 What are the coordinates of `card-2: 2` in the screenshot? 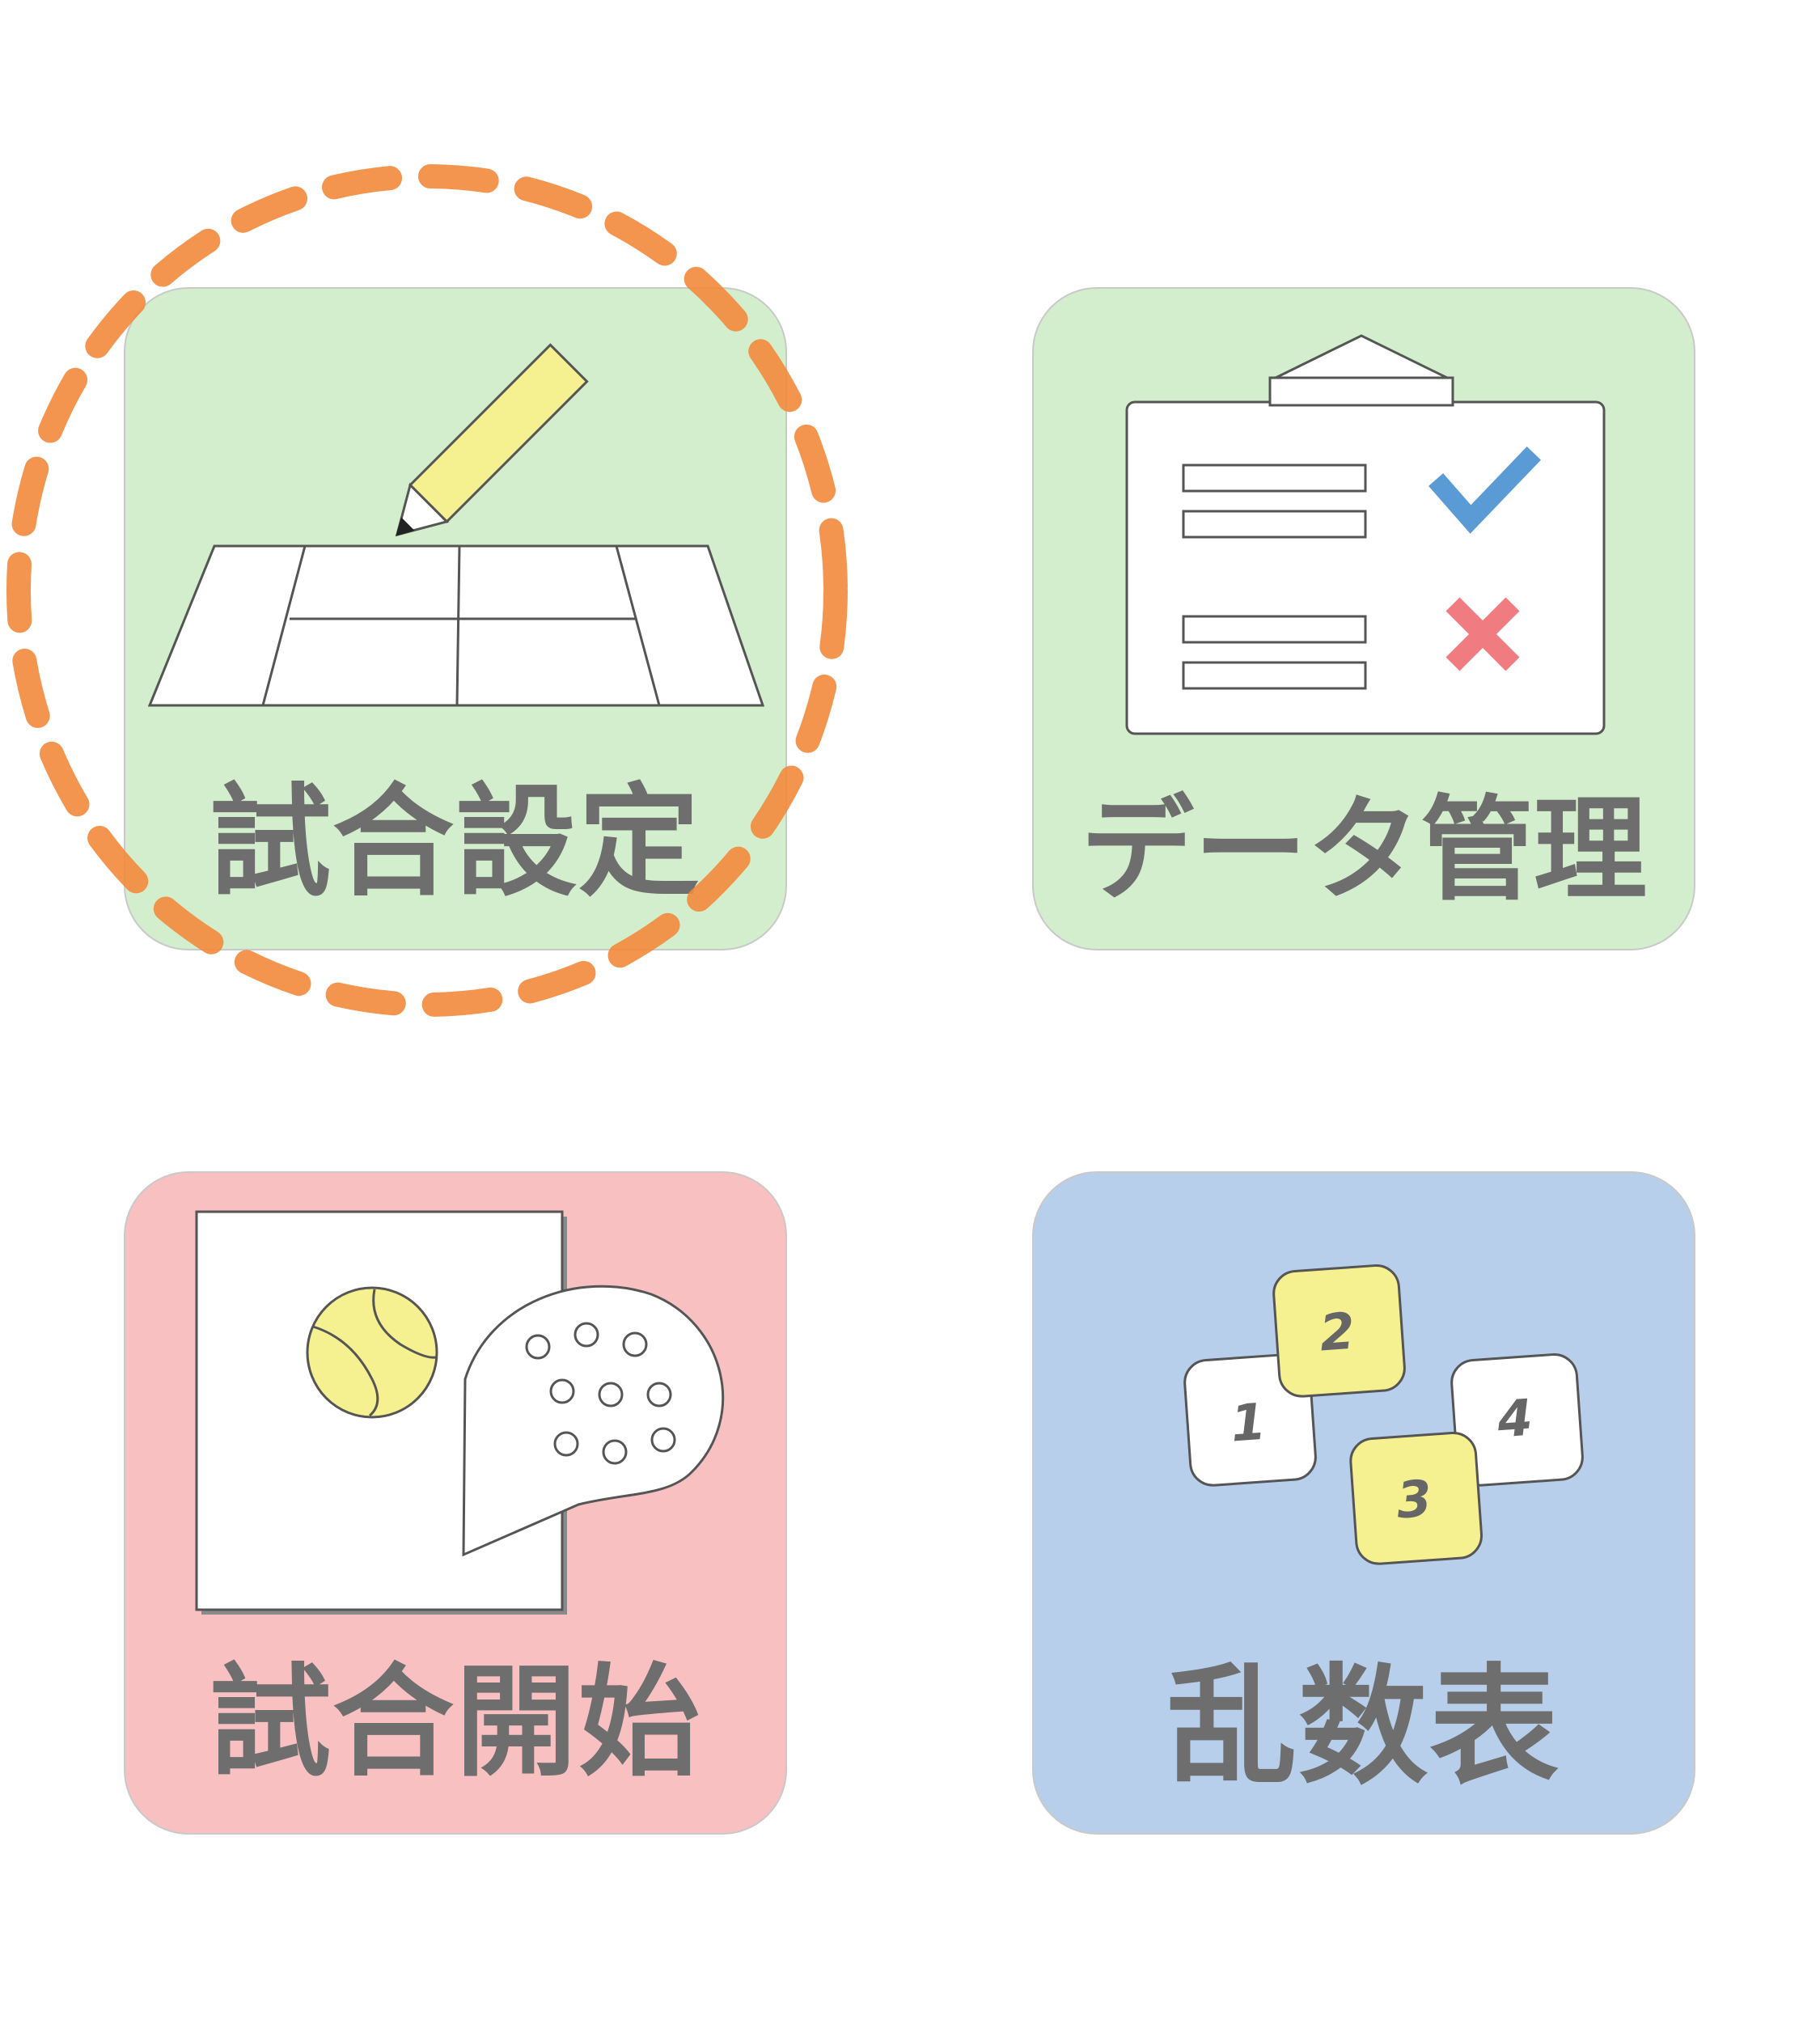 It's located at (1339, 1331).